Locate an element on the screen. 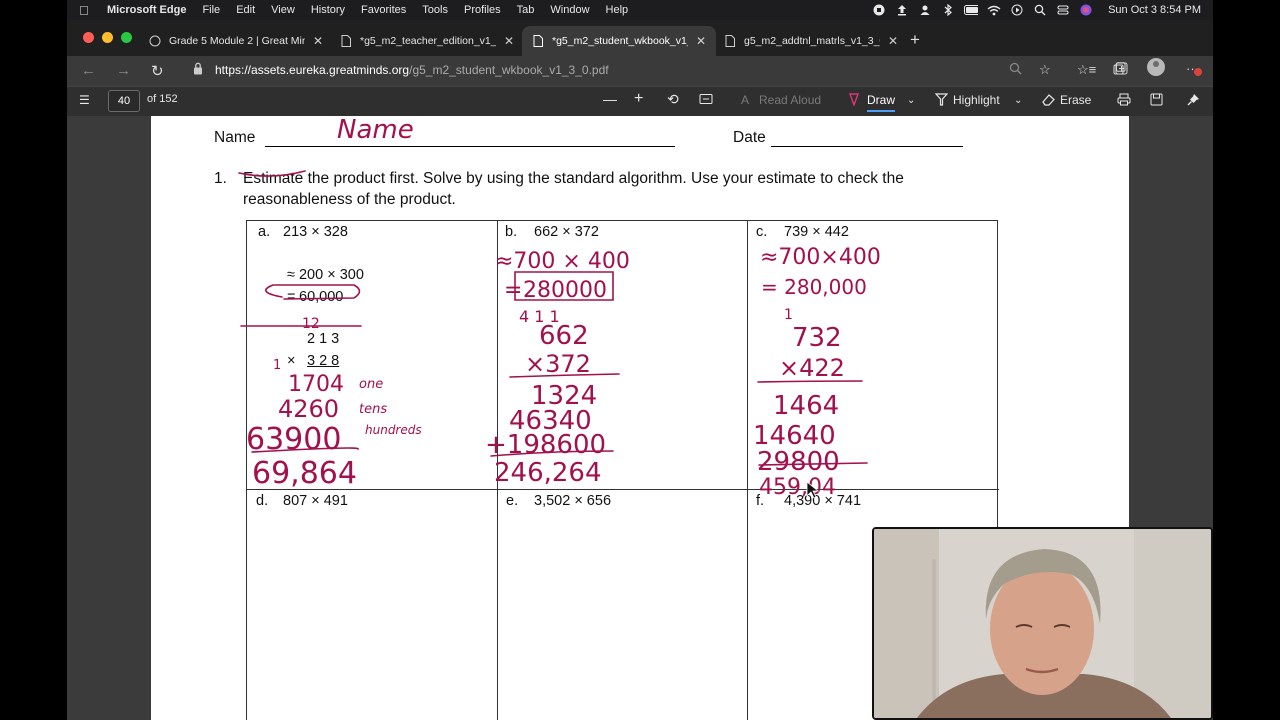  tab-great-minds: Grade 5 Module 2 | Great Mind ✕ is located at coordinates (236, 41).